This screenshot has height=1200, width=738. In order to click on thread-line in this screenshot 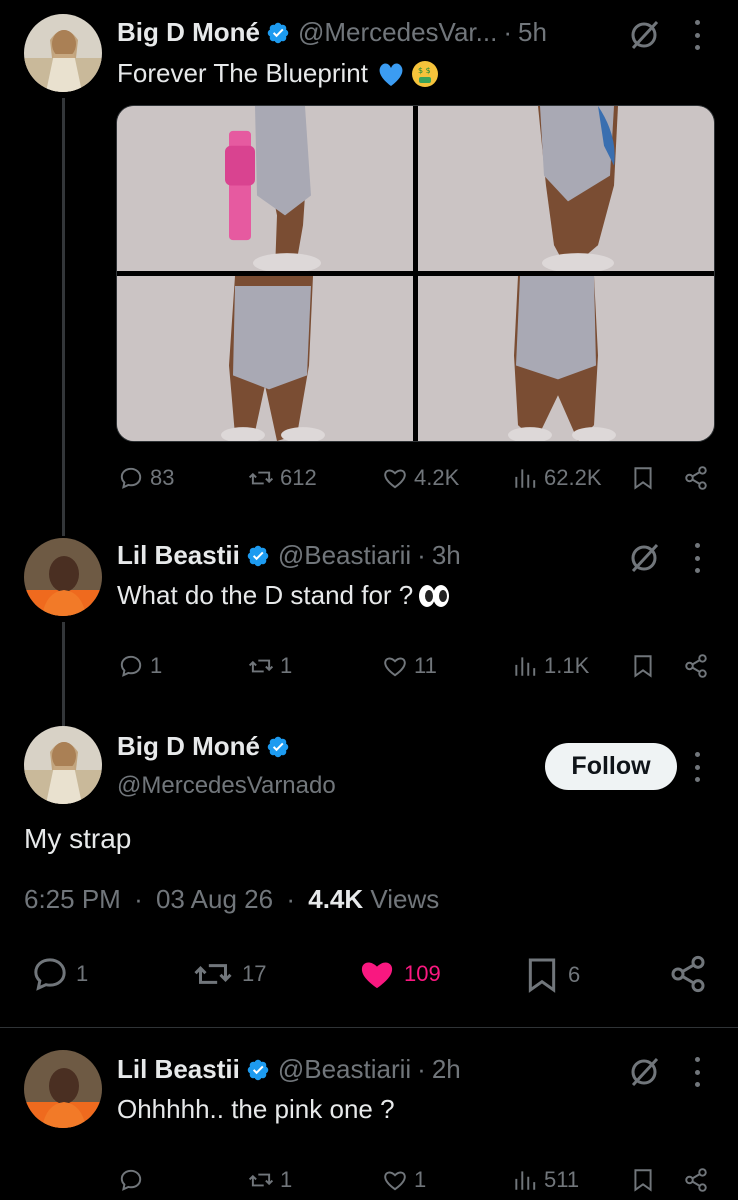, I will do `click(63, 674)`.